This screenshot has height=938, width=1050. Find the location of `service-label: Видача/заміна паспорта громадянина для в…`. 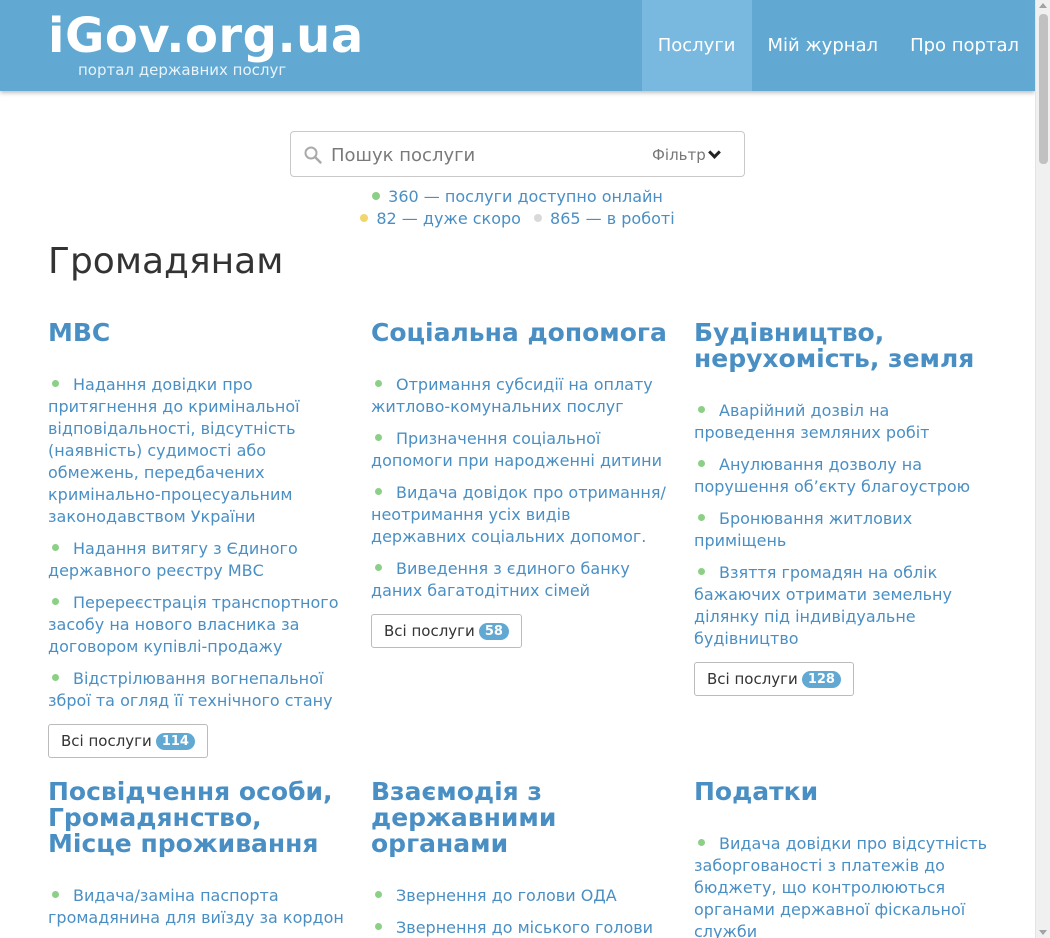

service-label: Видача/заміна паспорта громадянина для в… is located at coordinates (196, 906).